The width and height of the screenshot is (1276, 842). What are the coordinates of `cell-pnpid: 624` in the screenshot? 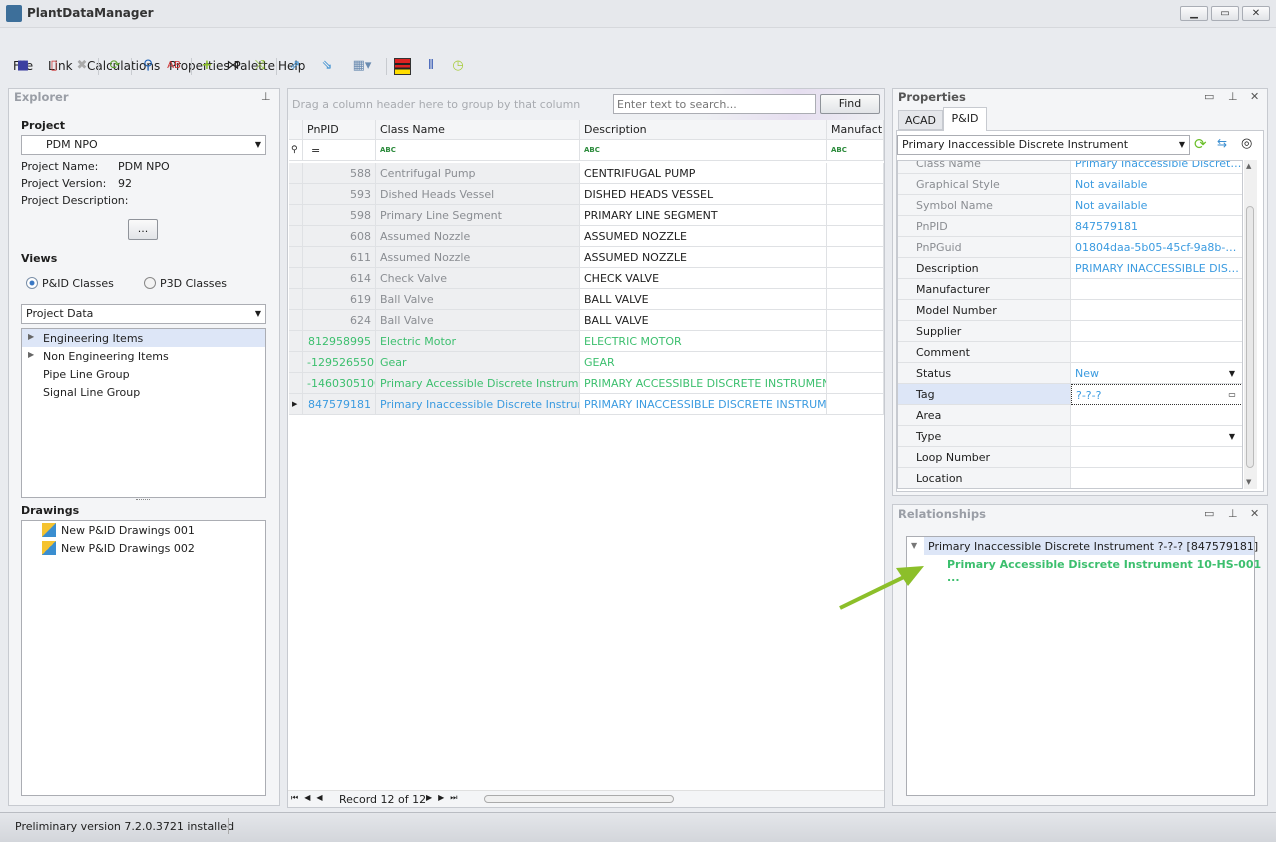 It's located at (339, 320).